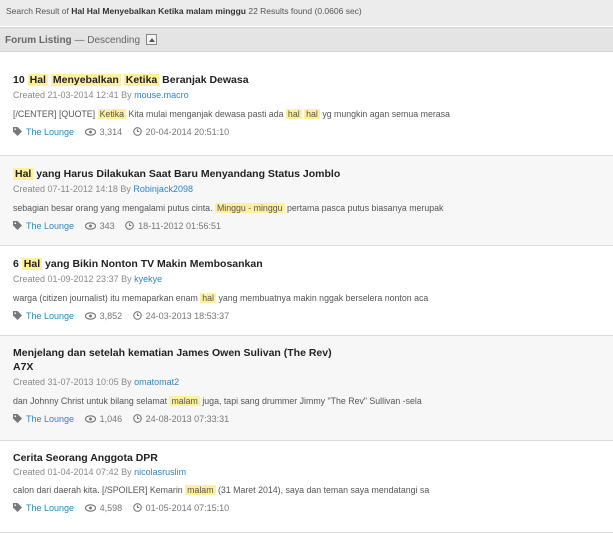  I want to click on view-count: 1,046, so click(111, 419).